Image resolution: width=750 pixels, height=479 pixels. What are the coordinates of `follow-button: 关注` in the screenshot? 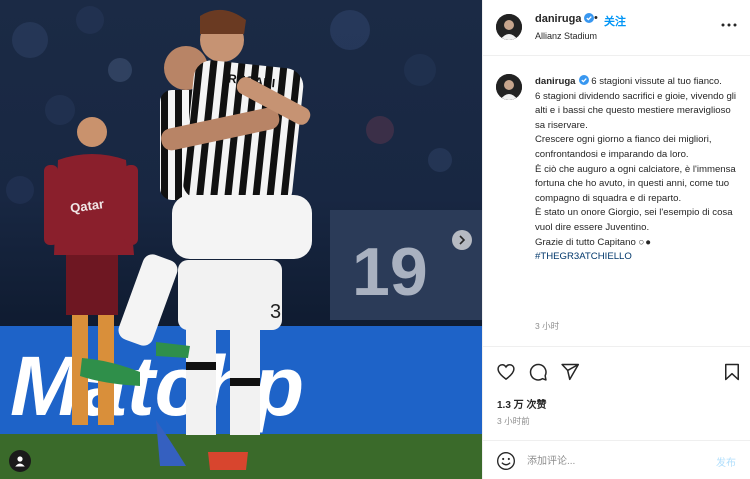 It's located at (615, 21).